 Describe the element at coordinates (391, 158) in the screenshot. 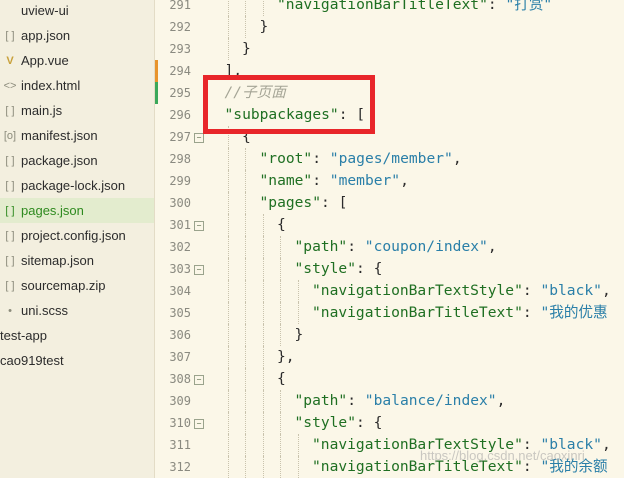

I see `code-token-str: "pages/member"` at that location.